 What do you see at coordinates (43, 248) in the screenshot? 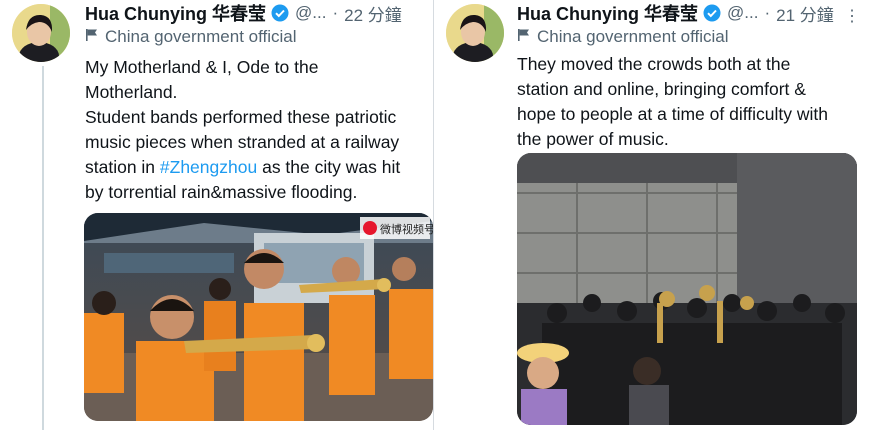
I see `thread-line` at bounding box center [43, 248].